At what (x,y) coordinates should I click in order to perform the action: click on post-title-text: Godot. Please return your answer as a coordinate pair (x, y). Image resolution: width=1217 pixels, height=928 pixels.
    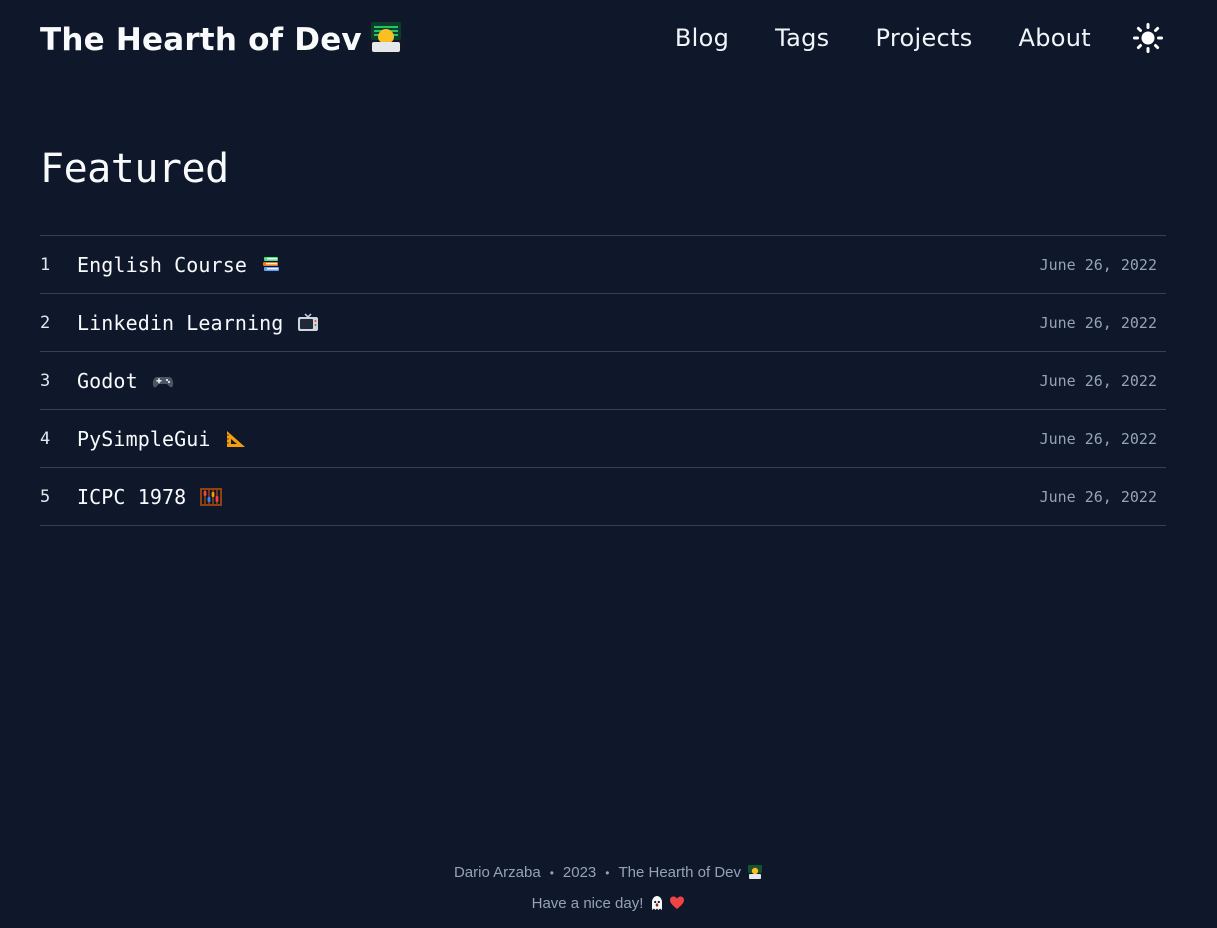
    Looking at the image, I should click on (107, 380).